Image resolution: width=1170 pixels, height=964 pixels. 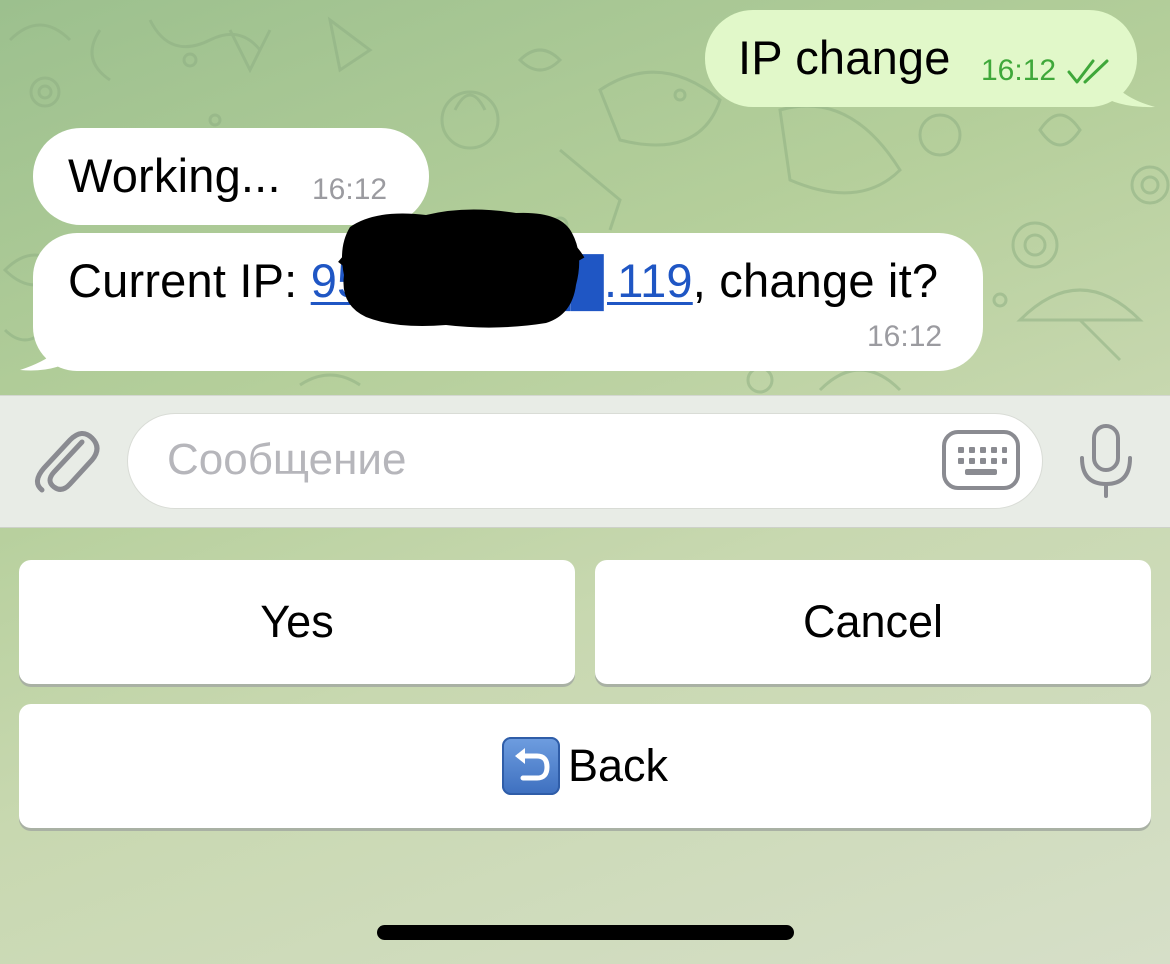 I want to click on back-arrow-emoji-icon, so click(x=530, y=766).